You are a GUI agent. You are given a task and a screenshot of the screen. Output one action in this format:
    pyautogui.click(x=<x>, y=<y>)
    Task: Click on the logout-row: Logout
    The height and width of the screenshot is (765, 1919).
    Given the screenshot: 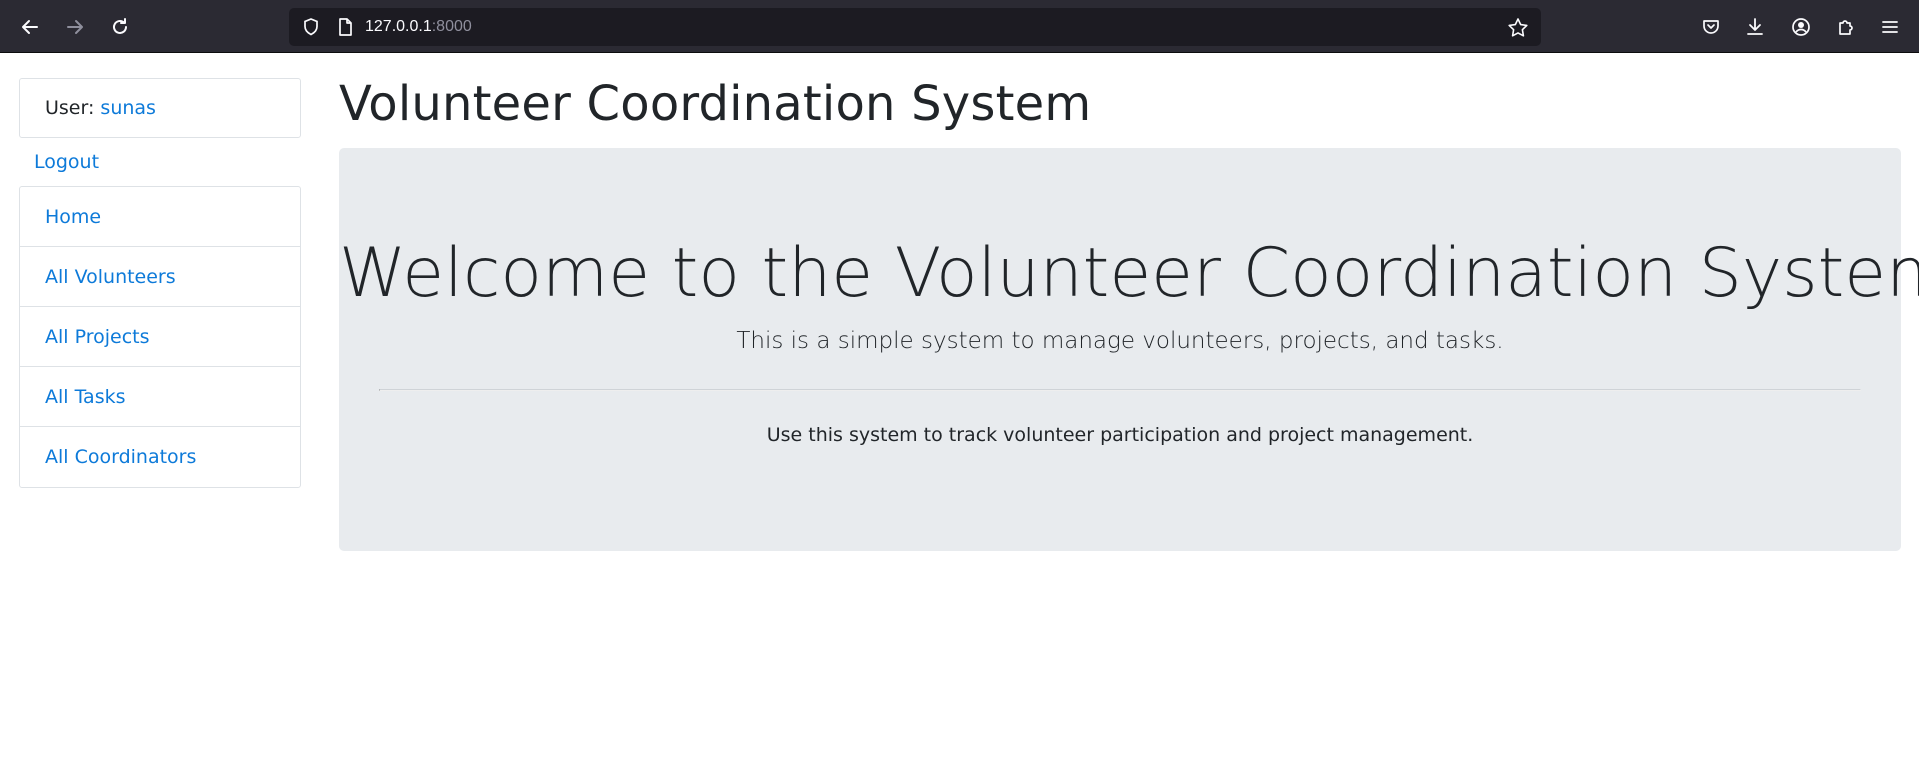 What is the action you would take?
    pyautogui.click(x=160, y=162)
    